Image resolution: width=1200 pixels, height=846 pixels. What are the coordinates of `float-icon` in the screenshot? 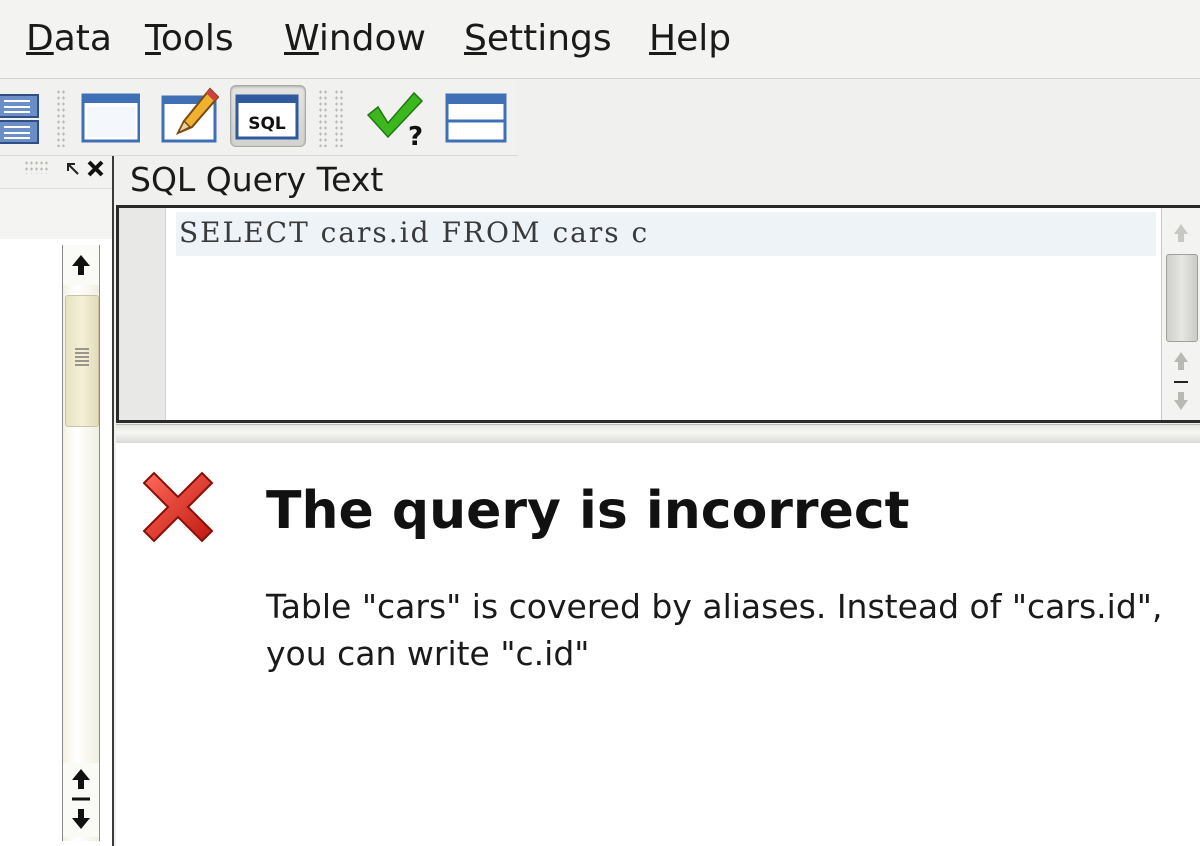 It's located at (74, 170).